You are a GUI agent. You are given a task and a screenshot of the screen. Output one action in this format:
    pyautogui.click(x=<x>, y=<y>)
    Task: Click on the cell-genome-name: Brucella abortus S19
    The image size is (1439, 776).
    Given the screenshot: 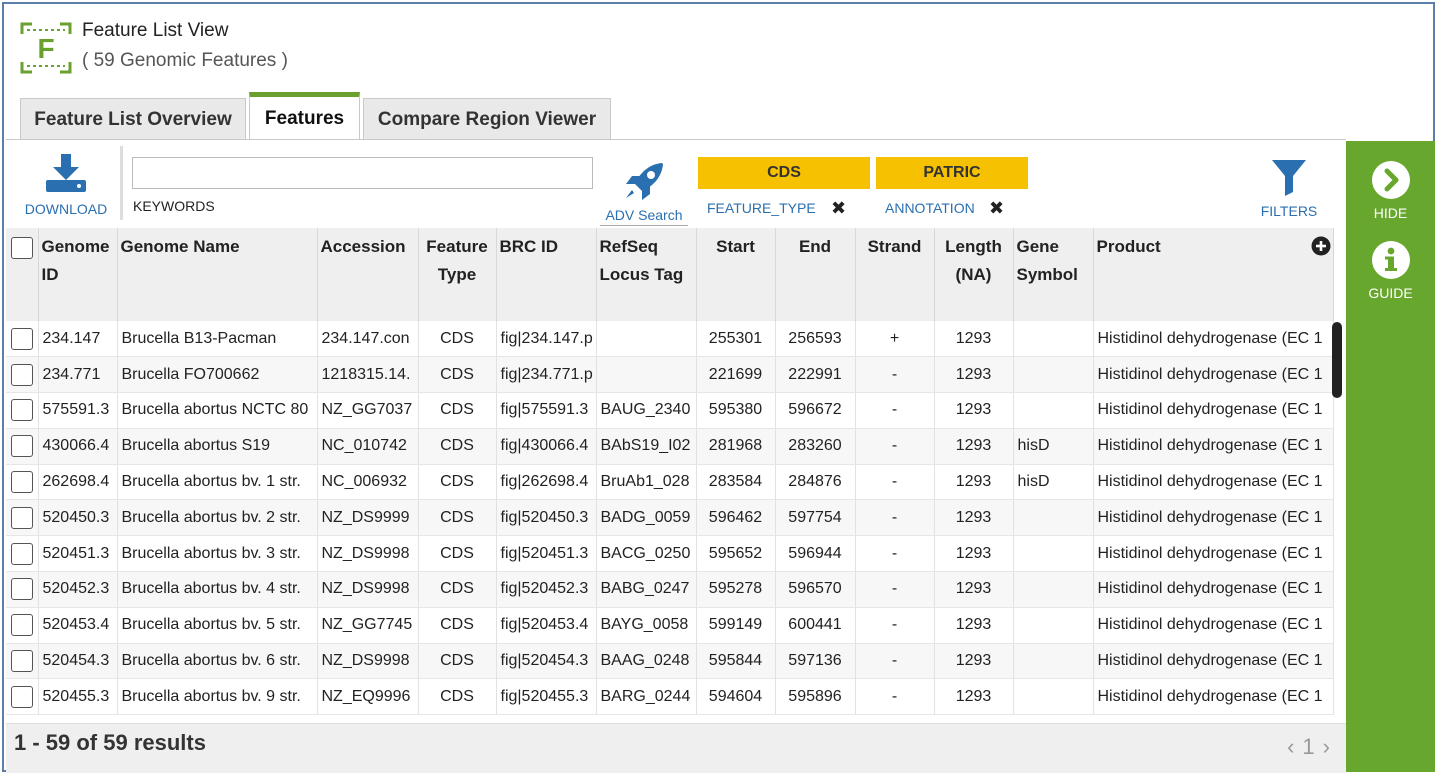 What is the action you would take?
    pyautogui.click(x=217, y=446)
    